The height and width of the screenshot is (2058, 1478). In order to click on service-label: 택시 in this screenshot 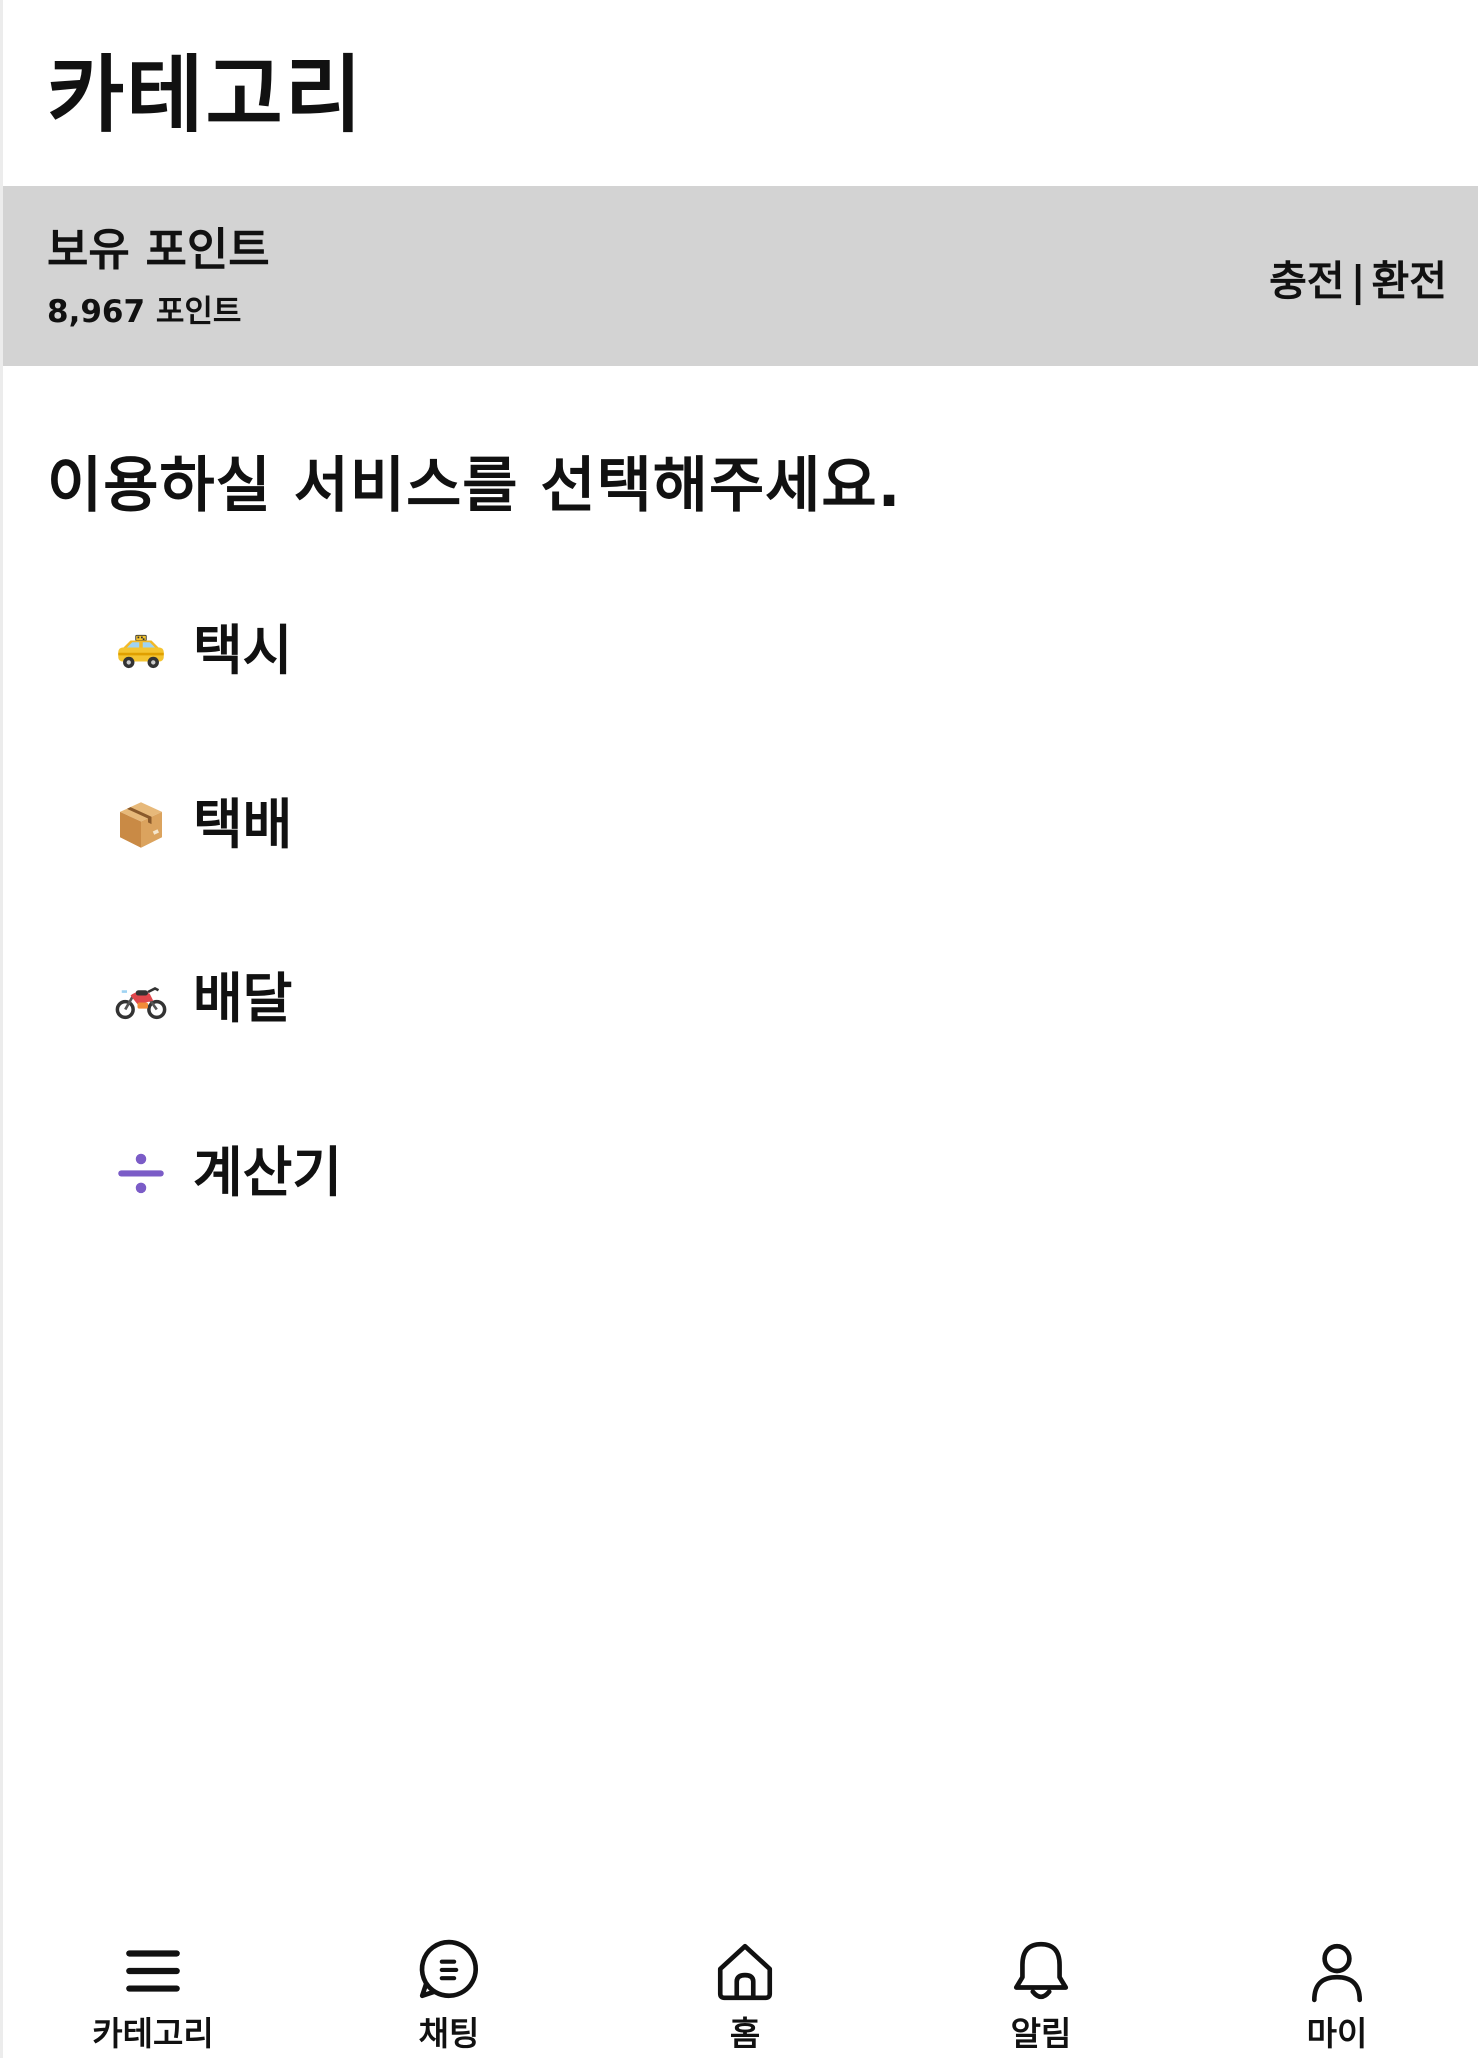, I will do `click(243, 650)`.